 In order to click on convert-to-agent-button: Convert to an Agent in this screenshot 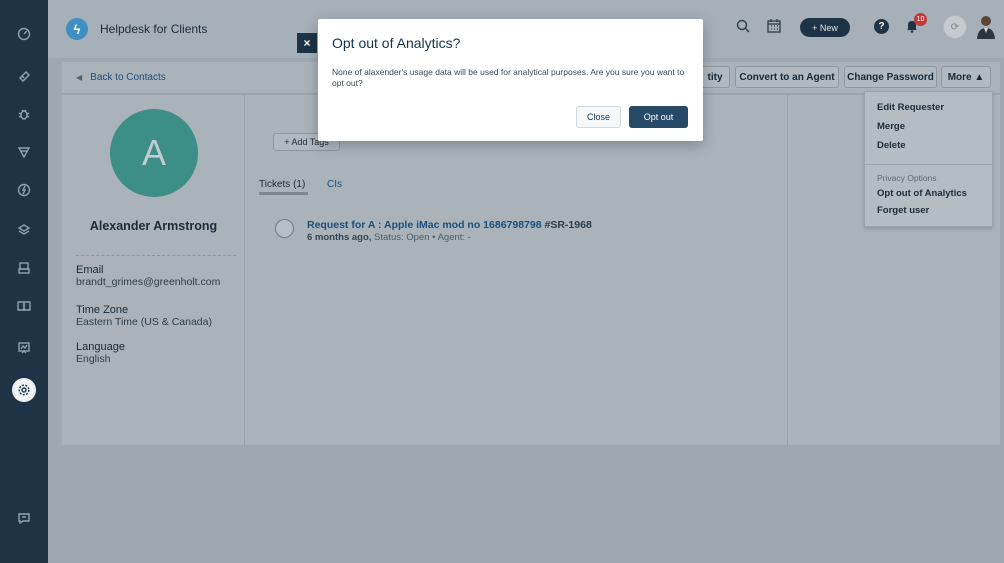, I will do `click(787, 77)`.